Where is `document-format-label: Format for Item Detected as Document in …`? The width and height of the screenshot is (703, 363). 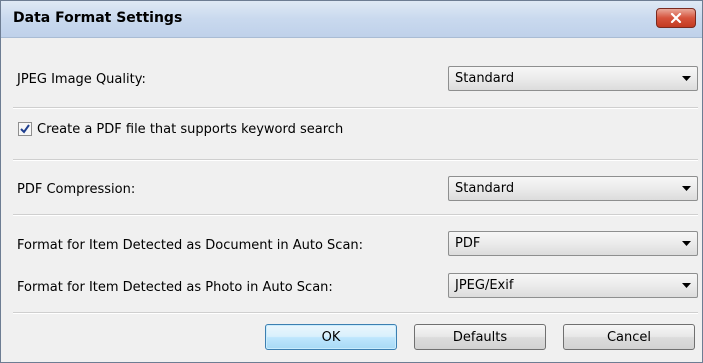 document-format-label: Format for Item Detected as Document in … is located at coordinates (190, 245).